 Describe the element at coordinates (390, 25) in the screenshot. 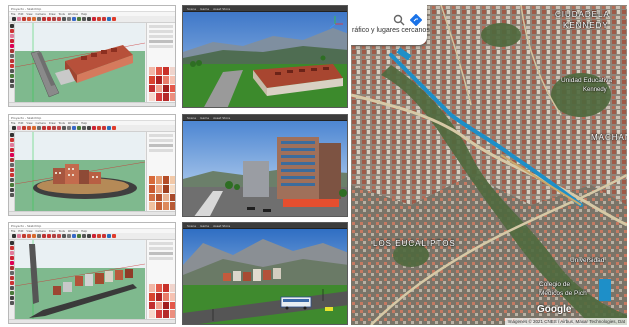

I see `search-box: ráfico y lugares cercanos` at that location.